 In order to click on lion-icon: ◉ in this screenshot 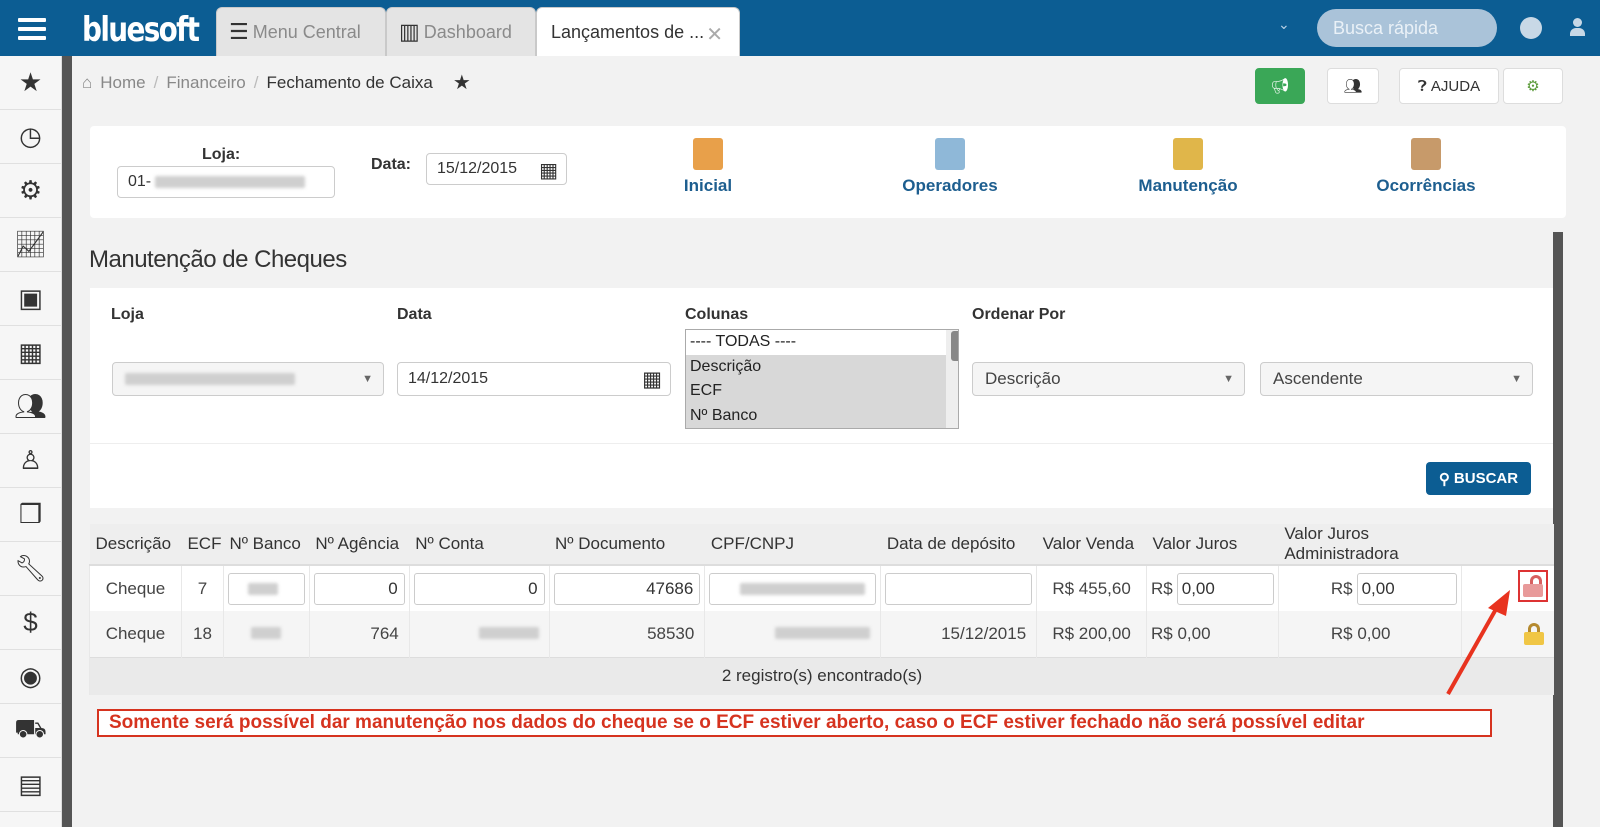, I will do `click(30, 677)`.